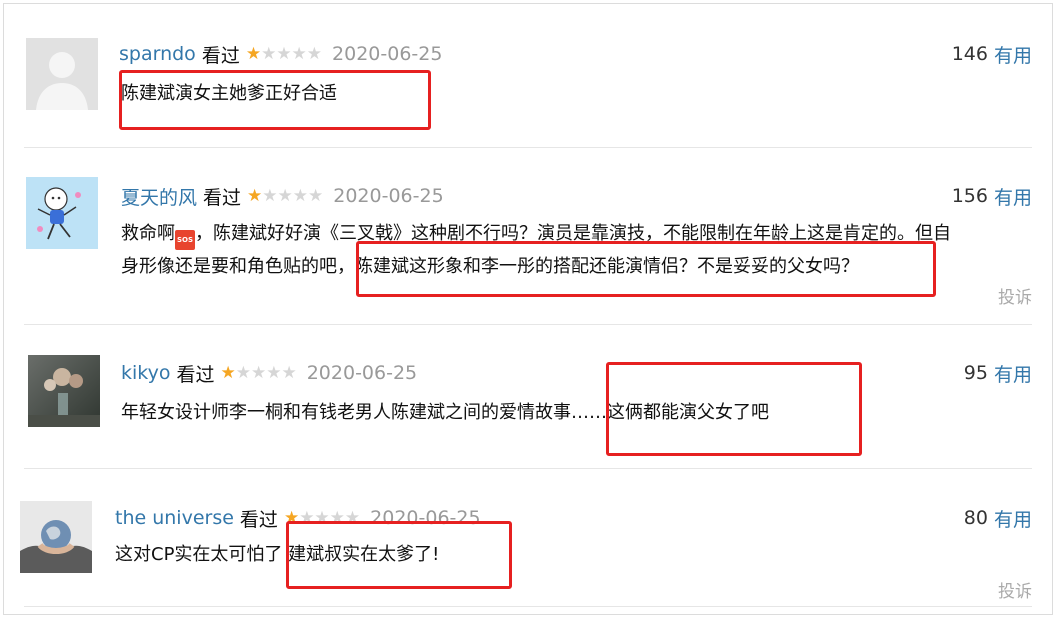  I want to click on comment-meta: kikyo 看过 ★★★★★ 2020-06-25, so click(269, 373).